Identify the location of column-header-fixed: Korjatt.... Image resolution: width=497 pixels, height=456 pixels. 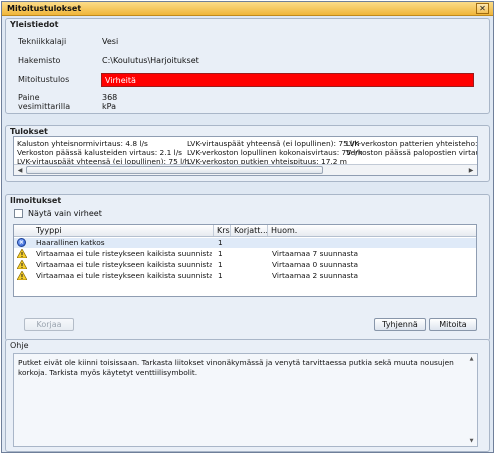
(249, 230).